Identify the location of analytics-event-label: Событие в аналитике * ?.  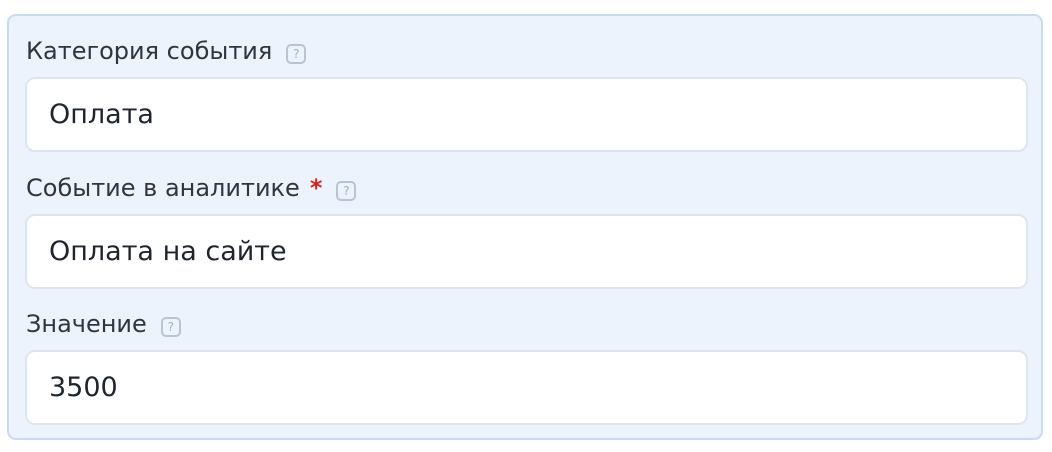
(191, 188).